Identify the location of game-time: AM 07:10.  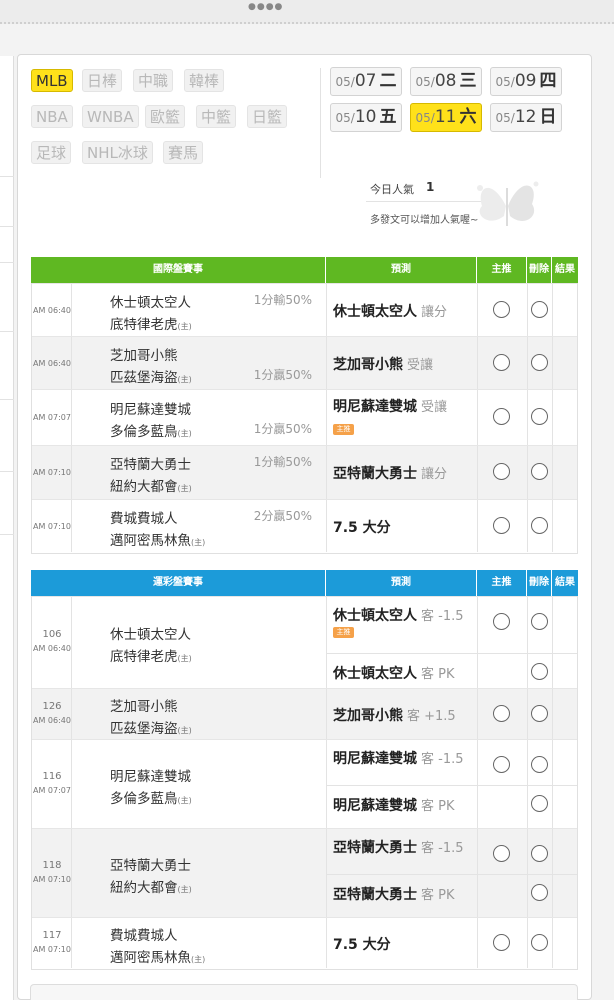
(52, 879).